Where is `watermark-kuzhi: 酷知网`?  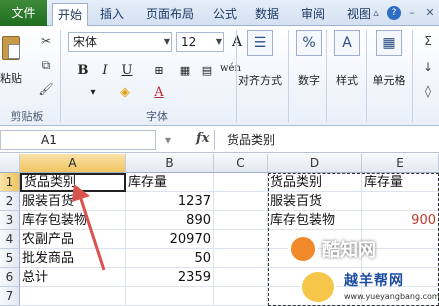 watermark-kuzhi: 酷知网 is located at coordinates (327, 249).